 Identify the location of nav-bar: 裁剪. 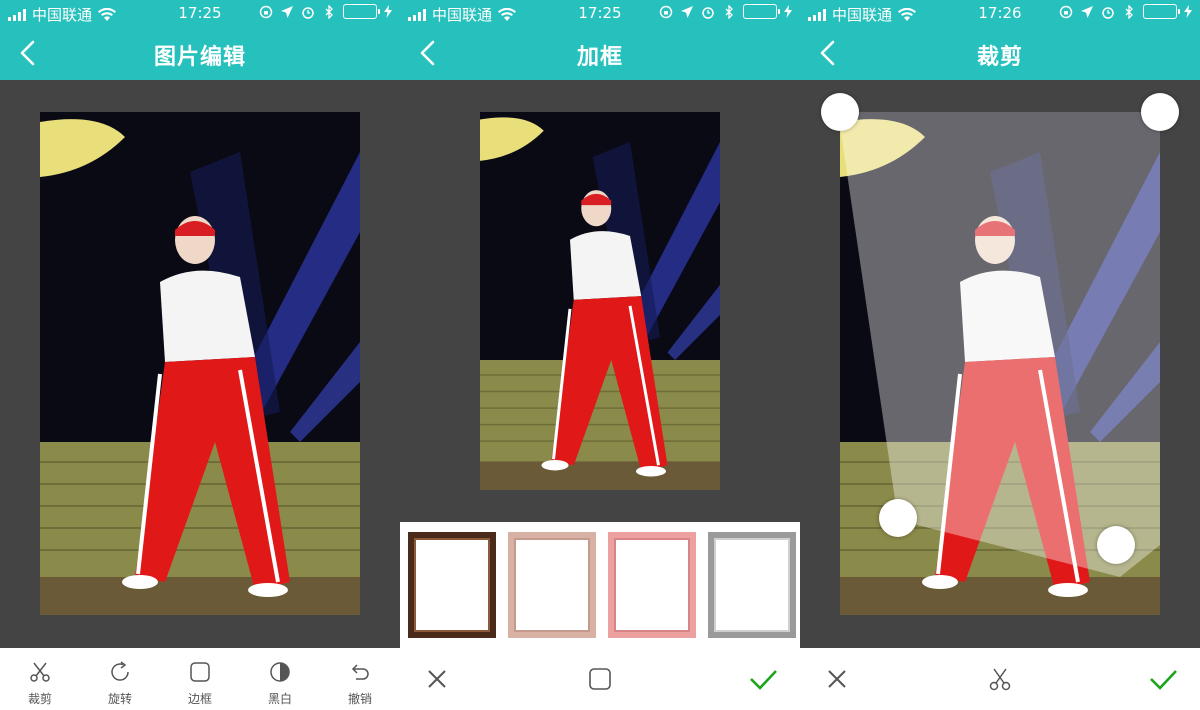
(1000, 53).